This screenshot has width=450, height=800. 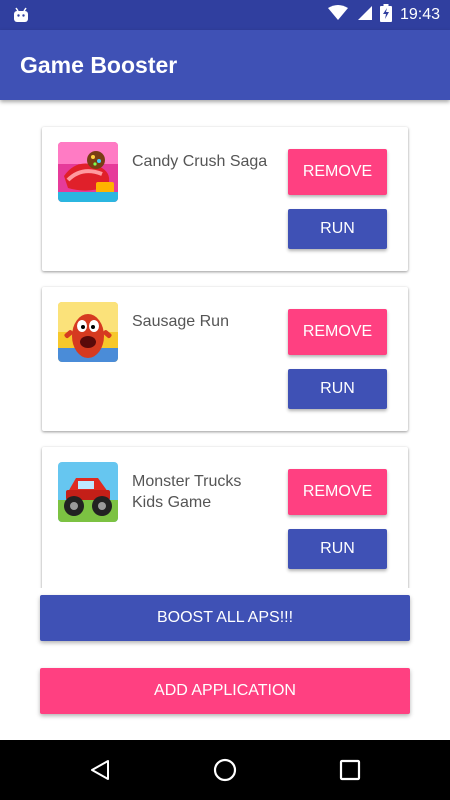 What do you see at coordinates (350, 772) in the screenshot?
I see `recents-icon` at bounding box center [350, 772].